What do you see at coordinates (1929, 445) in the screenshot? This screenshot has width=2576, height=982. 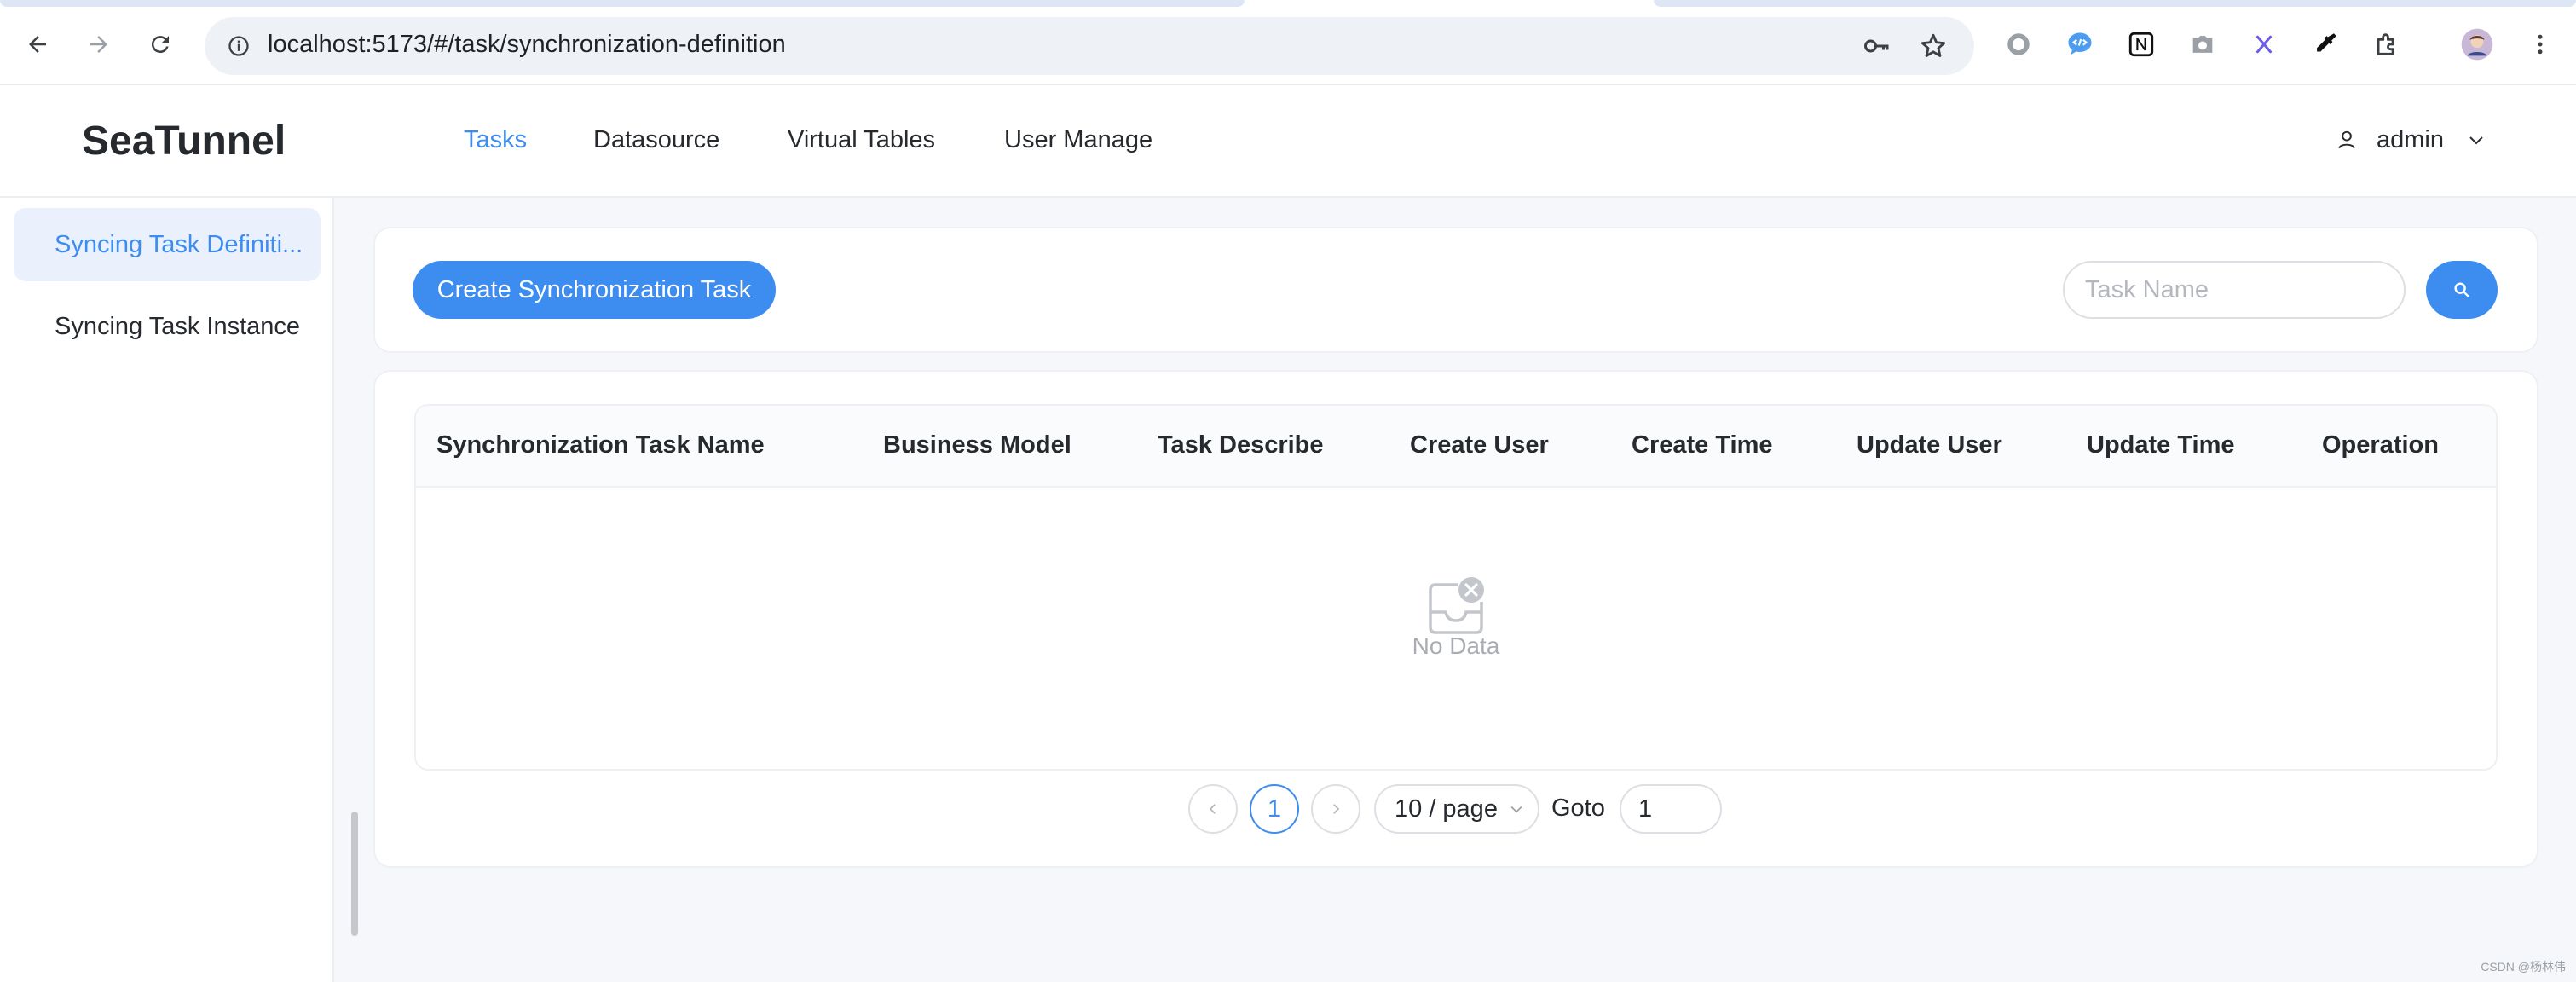 I see `column-header: Update User` at bounding box center [1929, 445].